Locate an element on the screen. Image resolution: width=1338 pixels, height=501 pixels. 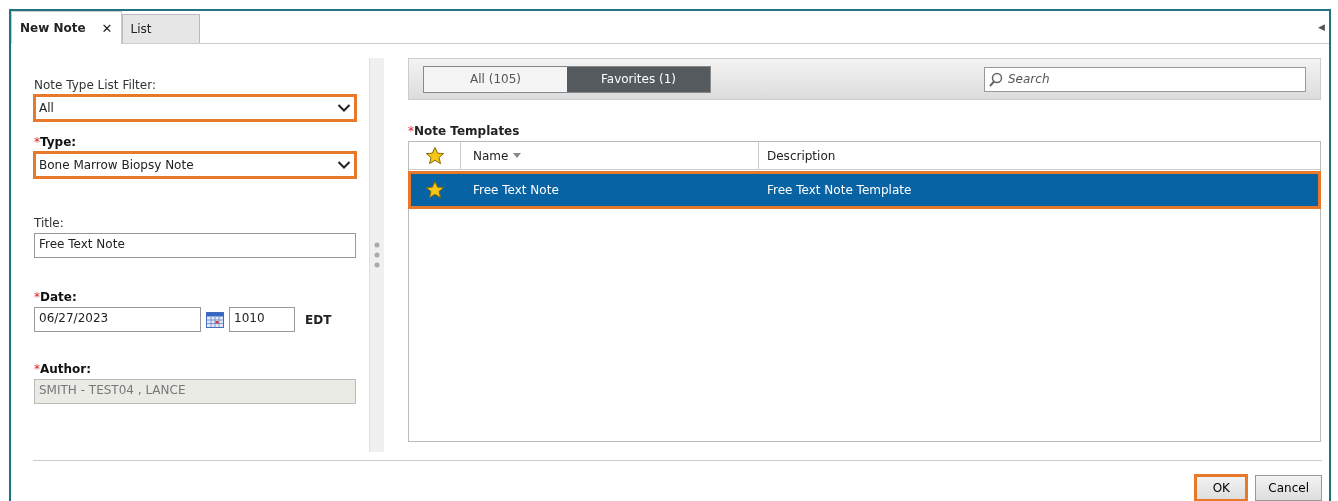
filter-tab: All (105) is located at coordinates (495, 79).